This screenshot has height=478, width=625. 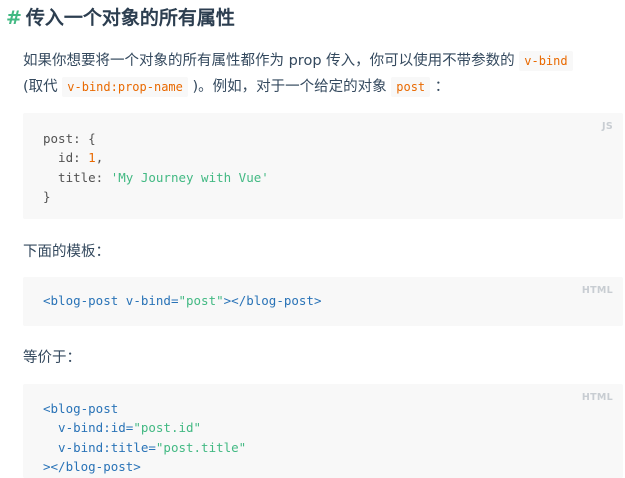 What do you see at coordinates (607, 126) in the screenshot?
I see `code-language-label: JS` at bounding box center [607, 126].